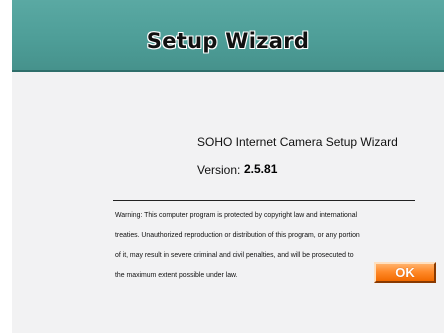 The width and height of the screenshot is (444, 333). I want to click on divider, so click(264, 200).